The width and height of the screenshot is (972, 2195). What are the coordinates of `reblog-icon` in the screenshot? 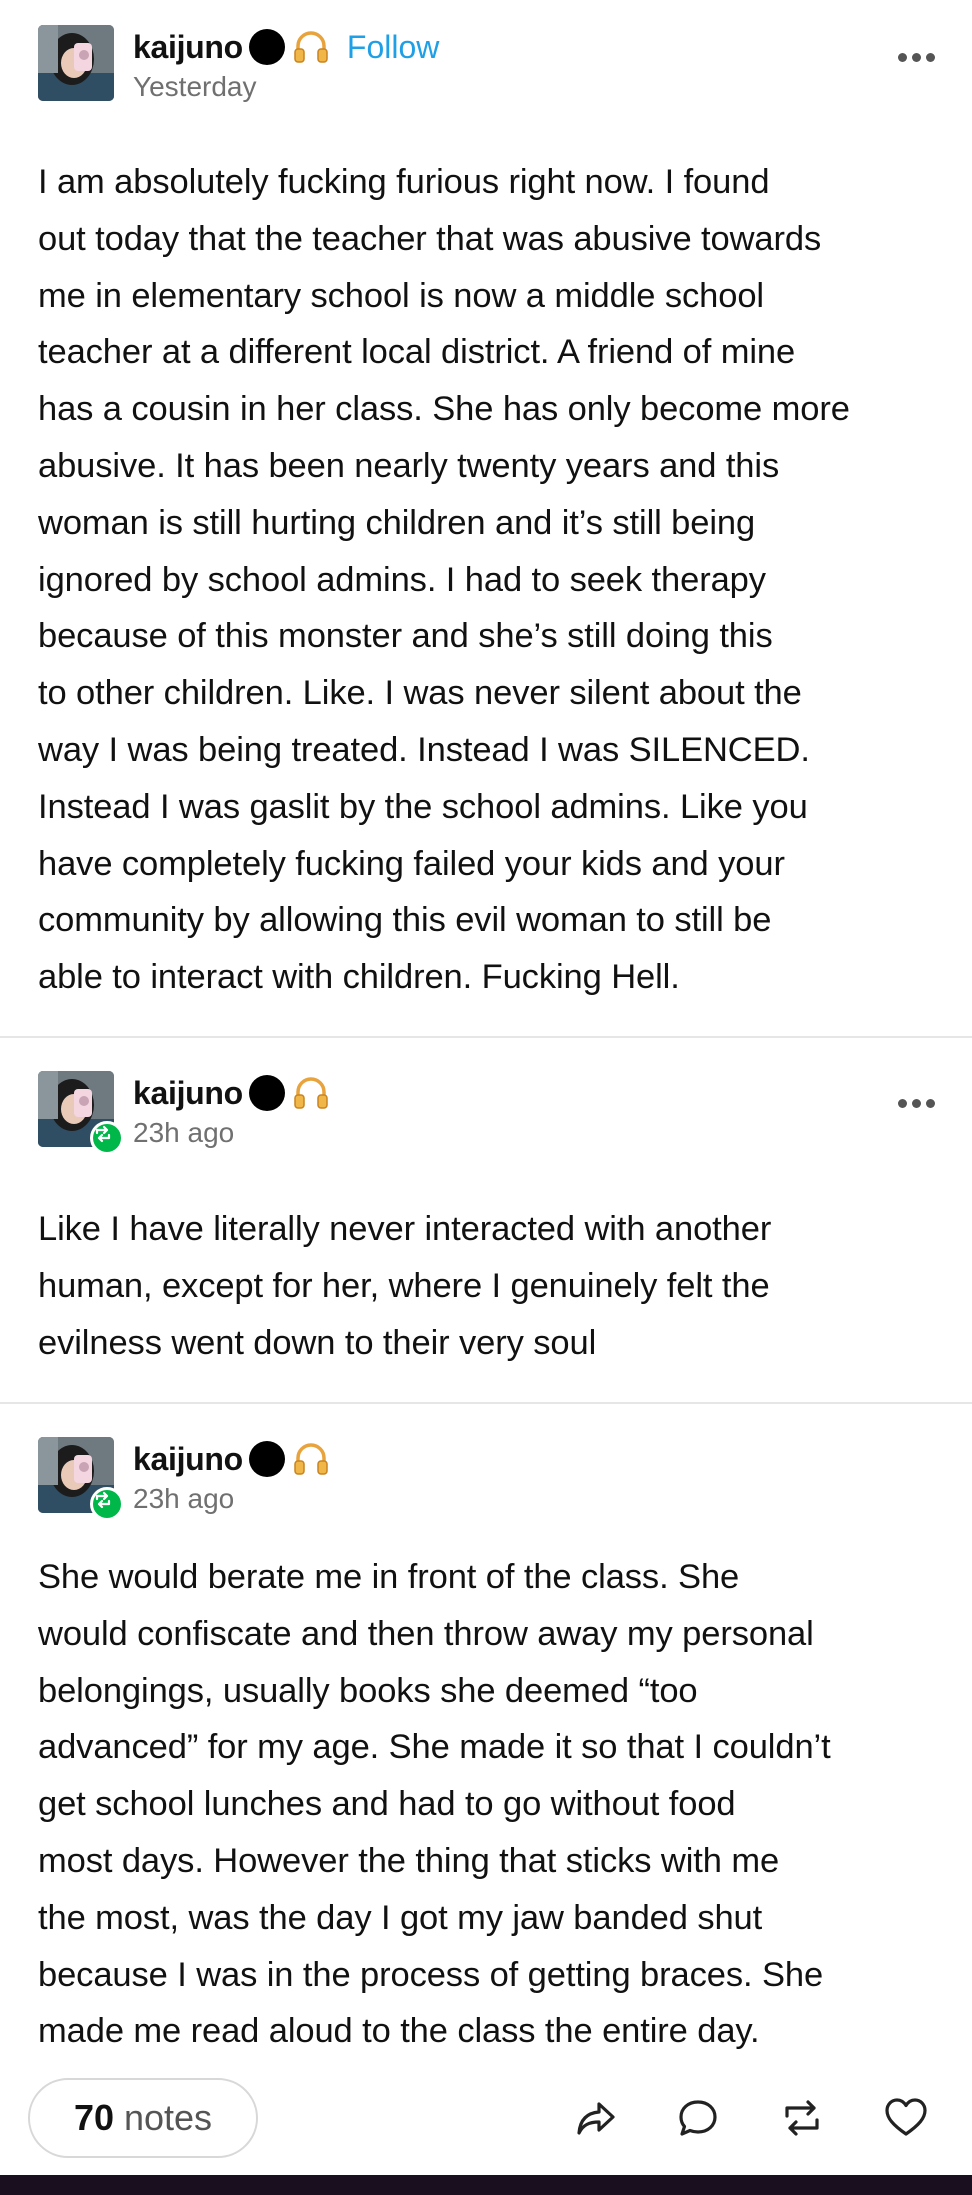 It's located at (802, 2118).